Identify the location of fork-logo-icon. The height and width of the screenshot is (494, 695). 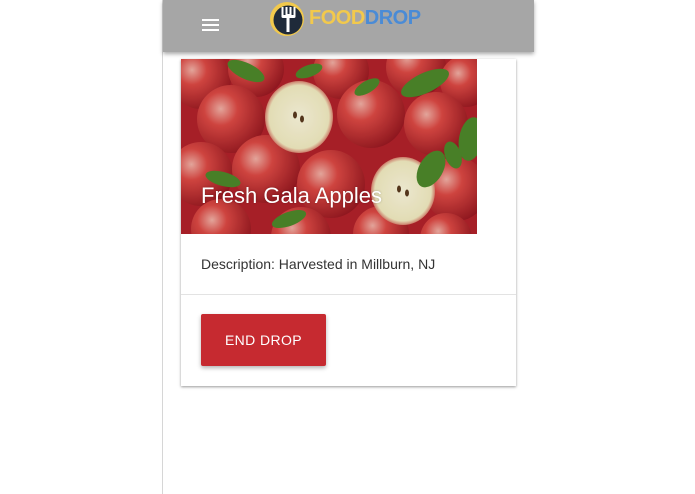
(287, 19).